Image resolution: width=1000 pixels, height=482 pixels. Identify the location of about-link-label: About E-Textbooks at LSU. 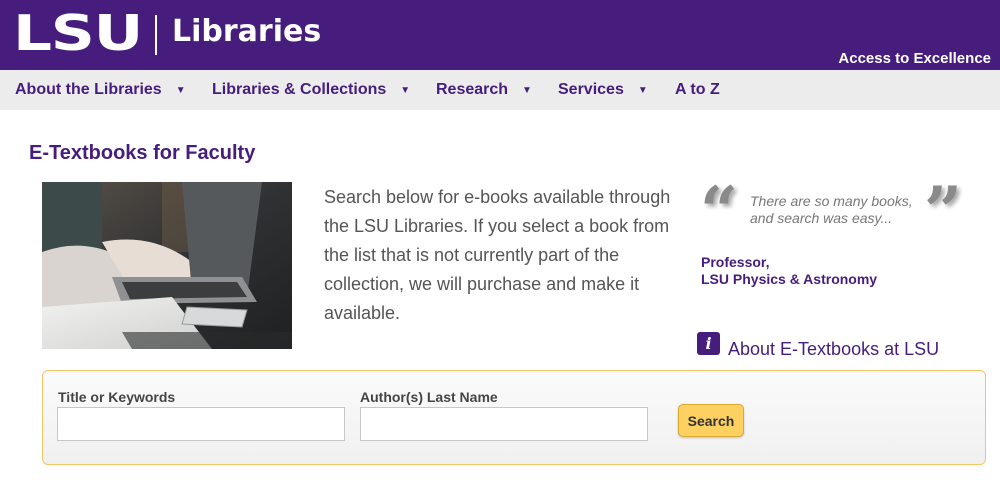
(834, 349).